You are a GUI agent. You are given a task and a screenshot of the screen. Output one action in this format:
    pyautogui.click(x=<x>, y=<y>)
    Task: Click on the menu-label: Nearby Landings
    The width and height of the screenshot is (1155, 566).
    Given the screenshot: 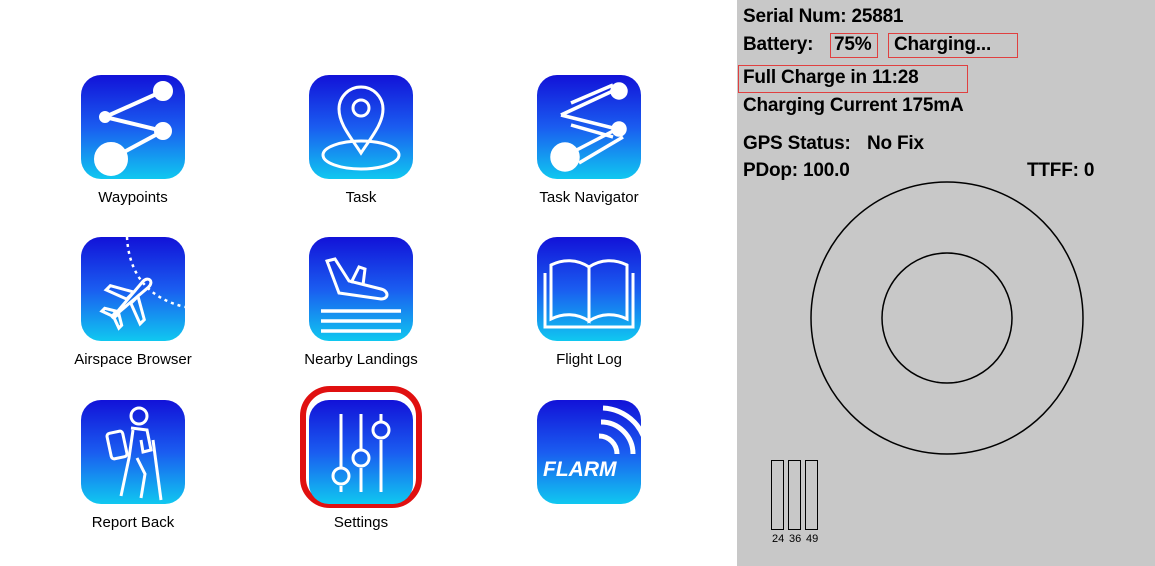 What is the action you would take?
    pyautogui.click(x=361, y=359)
    